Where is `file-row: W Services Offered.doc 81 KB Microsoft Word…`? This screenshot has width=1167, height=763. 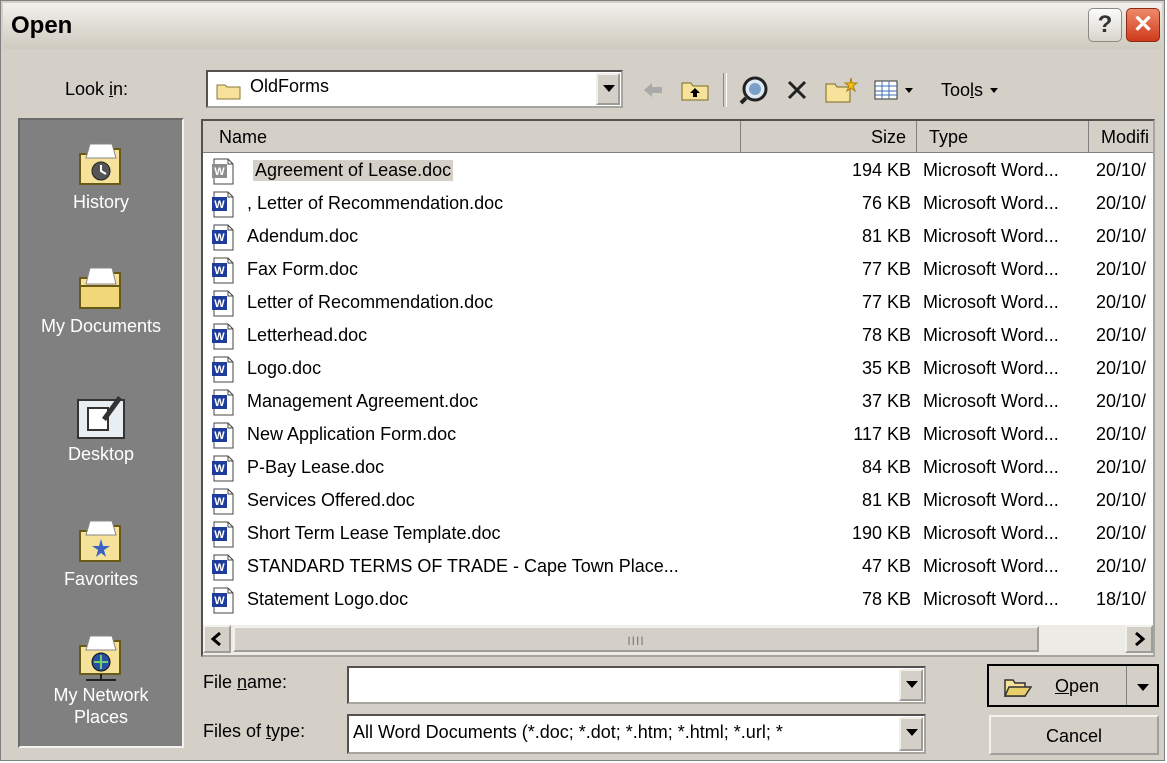 file-row: W Services Offered.doc 81 KB Microsoft Word… is located at coordinates (678, 501).